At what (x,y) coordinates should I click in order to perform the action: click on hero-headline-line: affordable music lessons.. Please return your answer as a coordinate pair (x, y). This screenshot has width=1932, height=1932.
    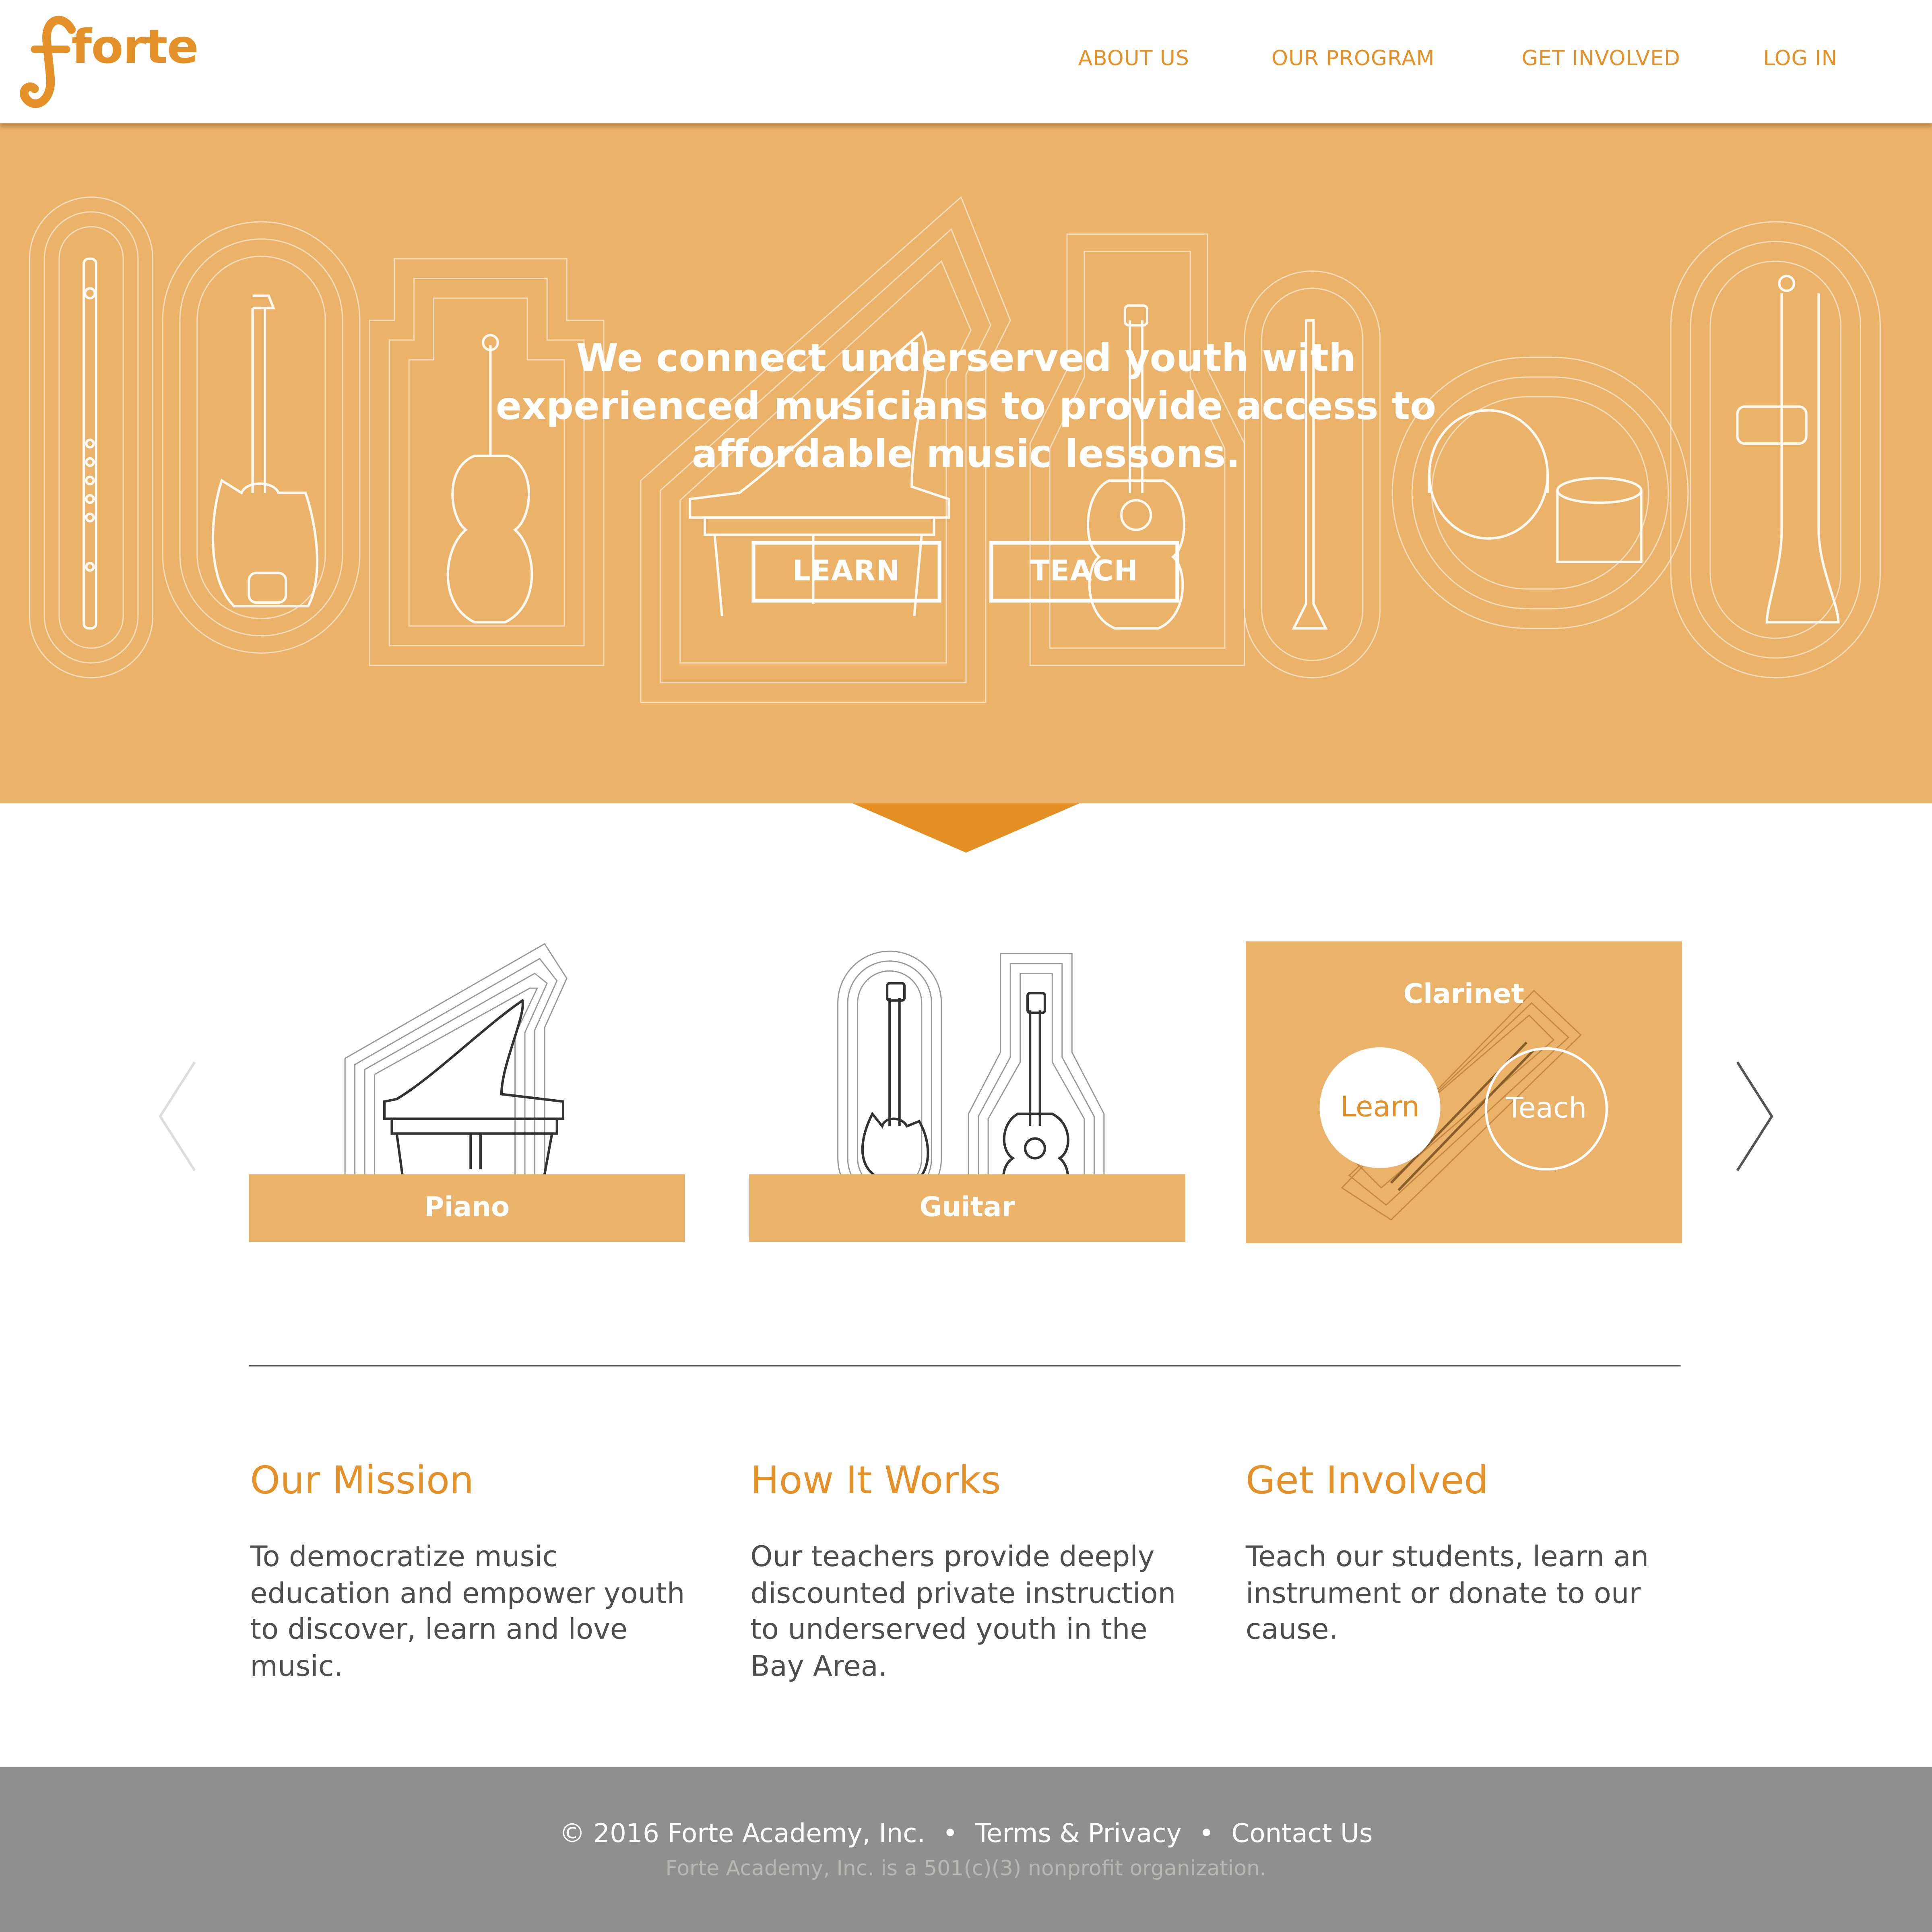
    Looking at the image, I should click on (966, 454).